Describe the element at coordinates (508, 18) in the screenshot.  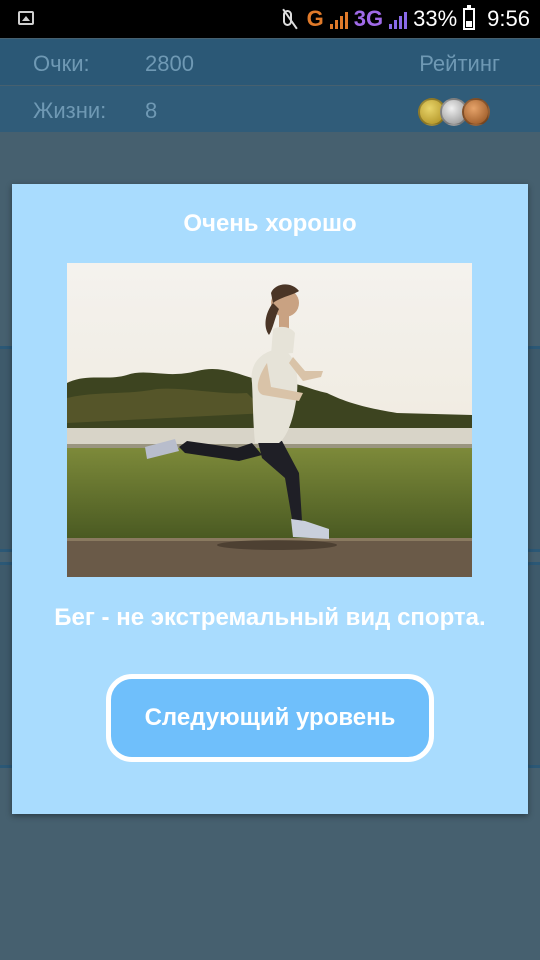
I see `clock: 9:56` at that location.